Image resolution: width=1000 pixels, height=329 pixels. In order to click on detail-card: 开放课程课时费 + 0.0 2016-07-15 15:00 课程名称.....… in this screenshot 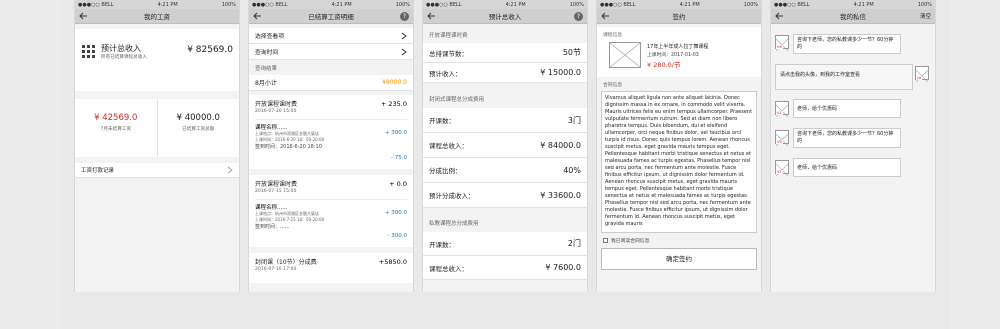, I will do `click(331, 211)`.